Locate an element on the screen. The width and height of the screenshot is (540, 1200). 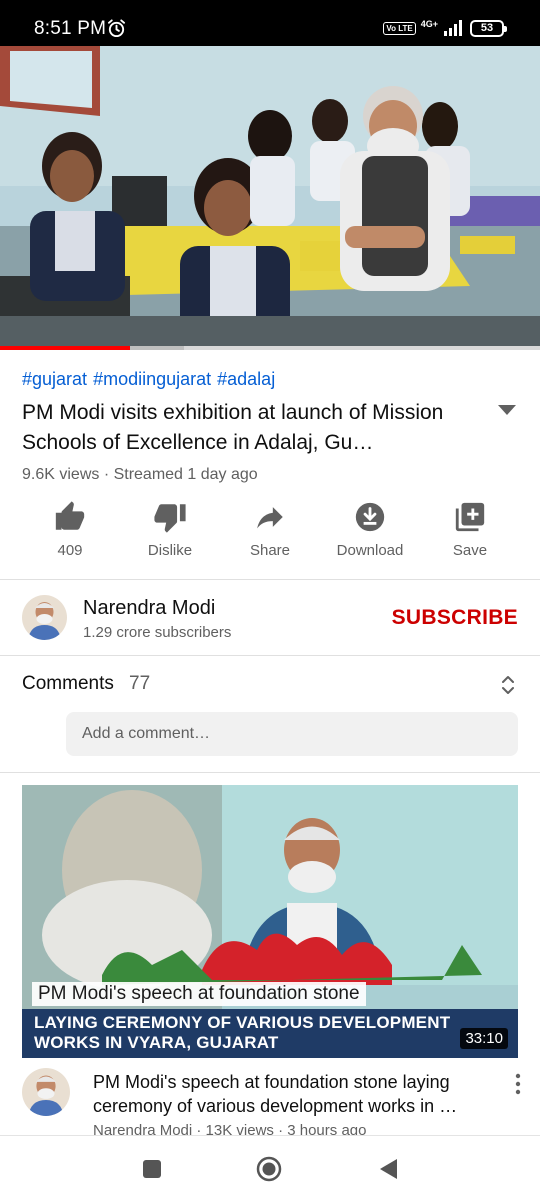
recents-icon is located at coordinates (152, 1169).